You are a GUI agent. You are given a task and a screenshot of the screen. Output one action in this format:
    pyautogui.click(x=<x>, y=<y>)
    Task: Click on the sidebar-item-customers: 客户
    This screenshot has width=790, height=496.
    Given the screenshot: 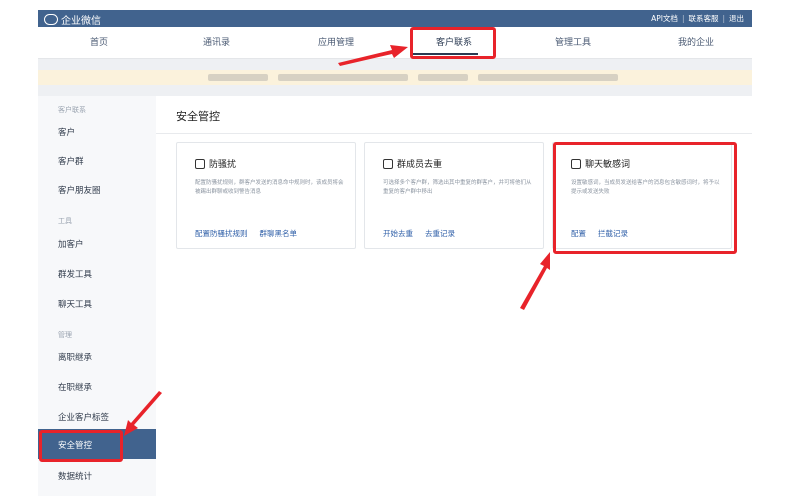 What is the action you would take?
    pyautogui.click(x=66, y=132)
    